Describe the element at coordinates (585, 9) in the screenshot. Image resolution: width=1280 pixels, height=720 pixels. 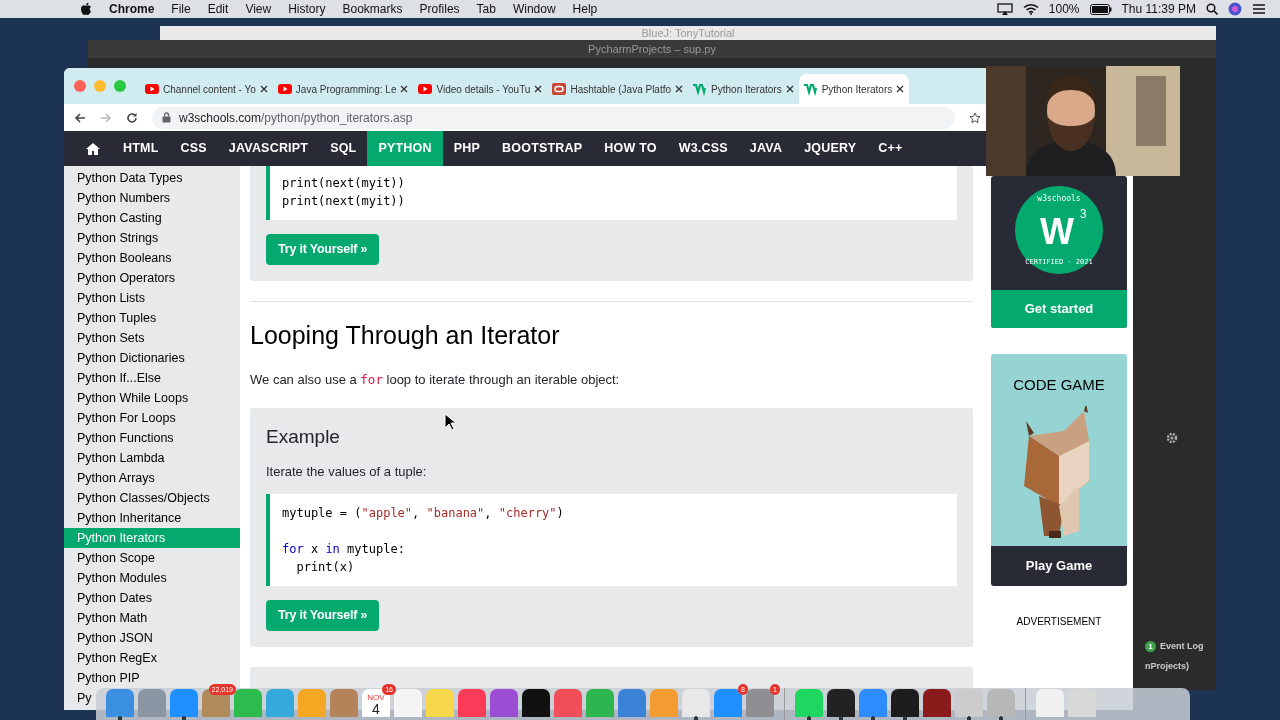
I see `menu-item: Help` at that location.